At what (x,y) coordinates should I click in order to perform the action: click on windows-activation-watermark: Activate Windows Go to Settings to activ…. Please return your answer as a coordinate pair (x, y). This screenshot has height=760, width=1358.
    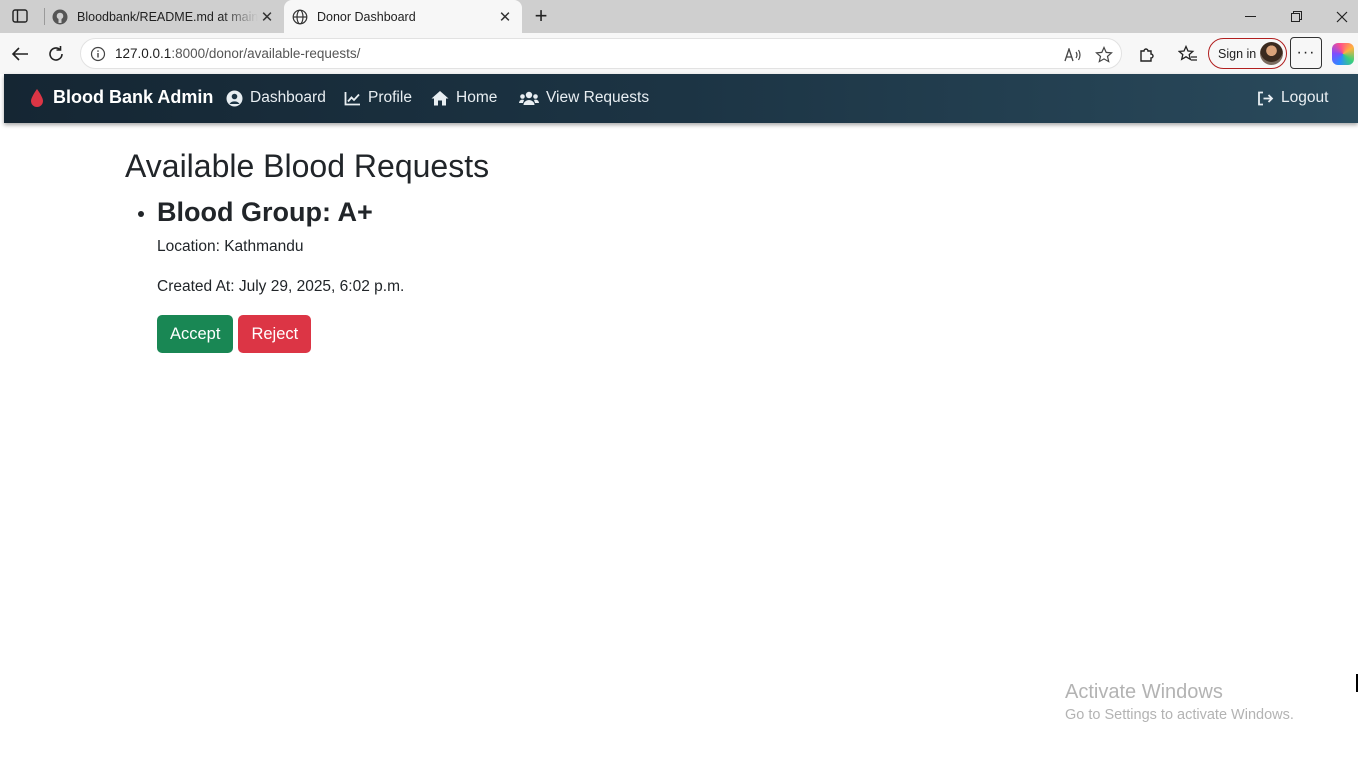
    Looking at the image, I should click on (1179, 702).